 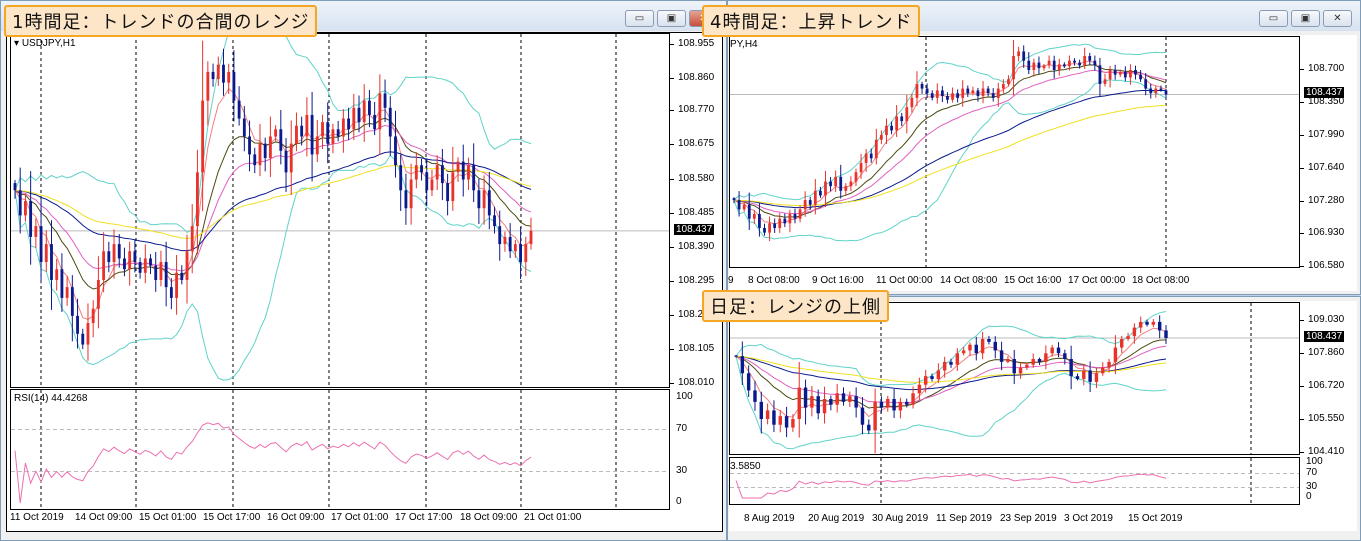 I want to click on time-axis-label: 18 Oct 08:00, so click(x=1161, y=280).